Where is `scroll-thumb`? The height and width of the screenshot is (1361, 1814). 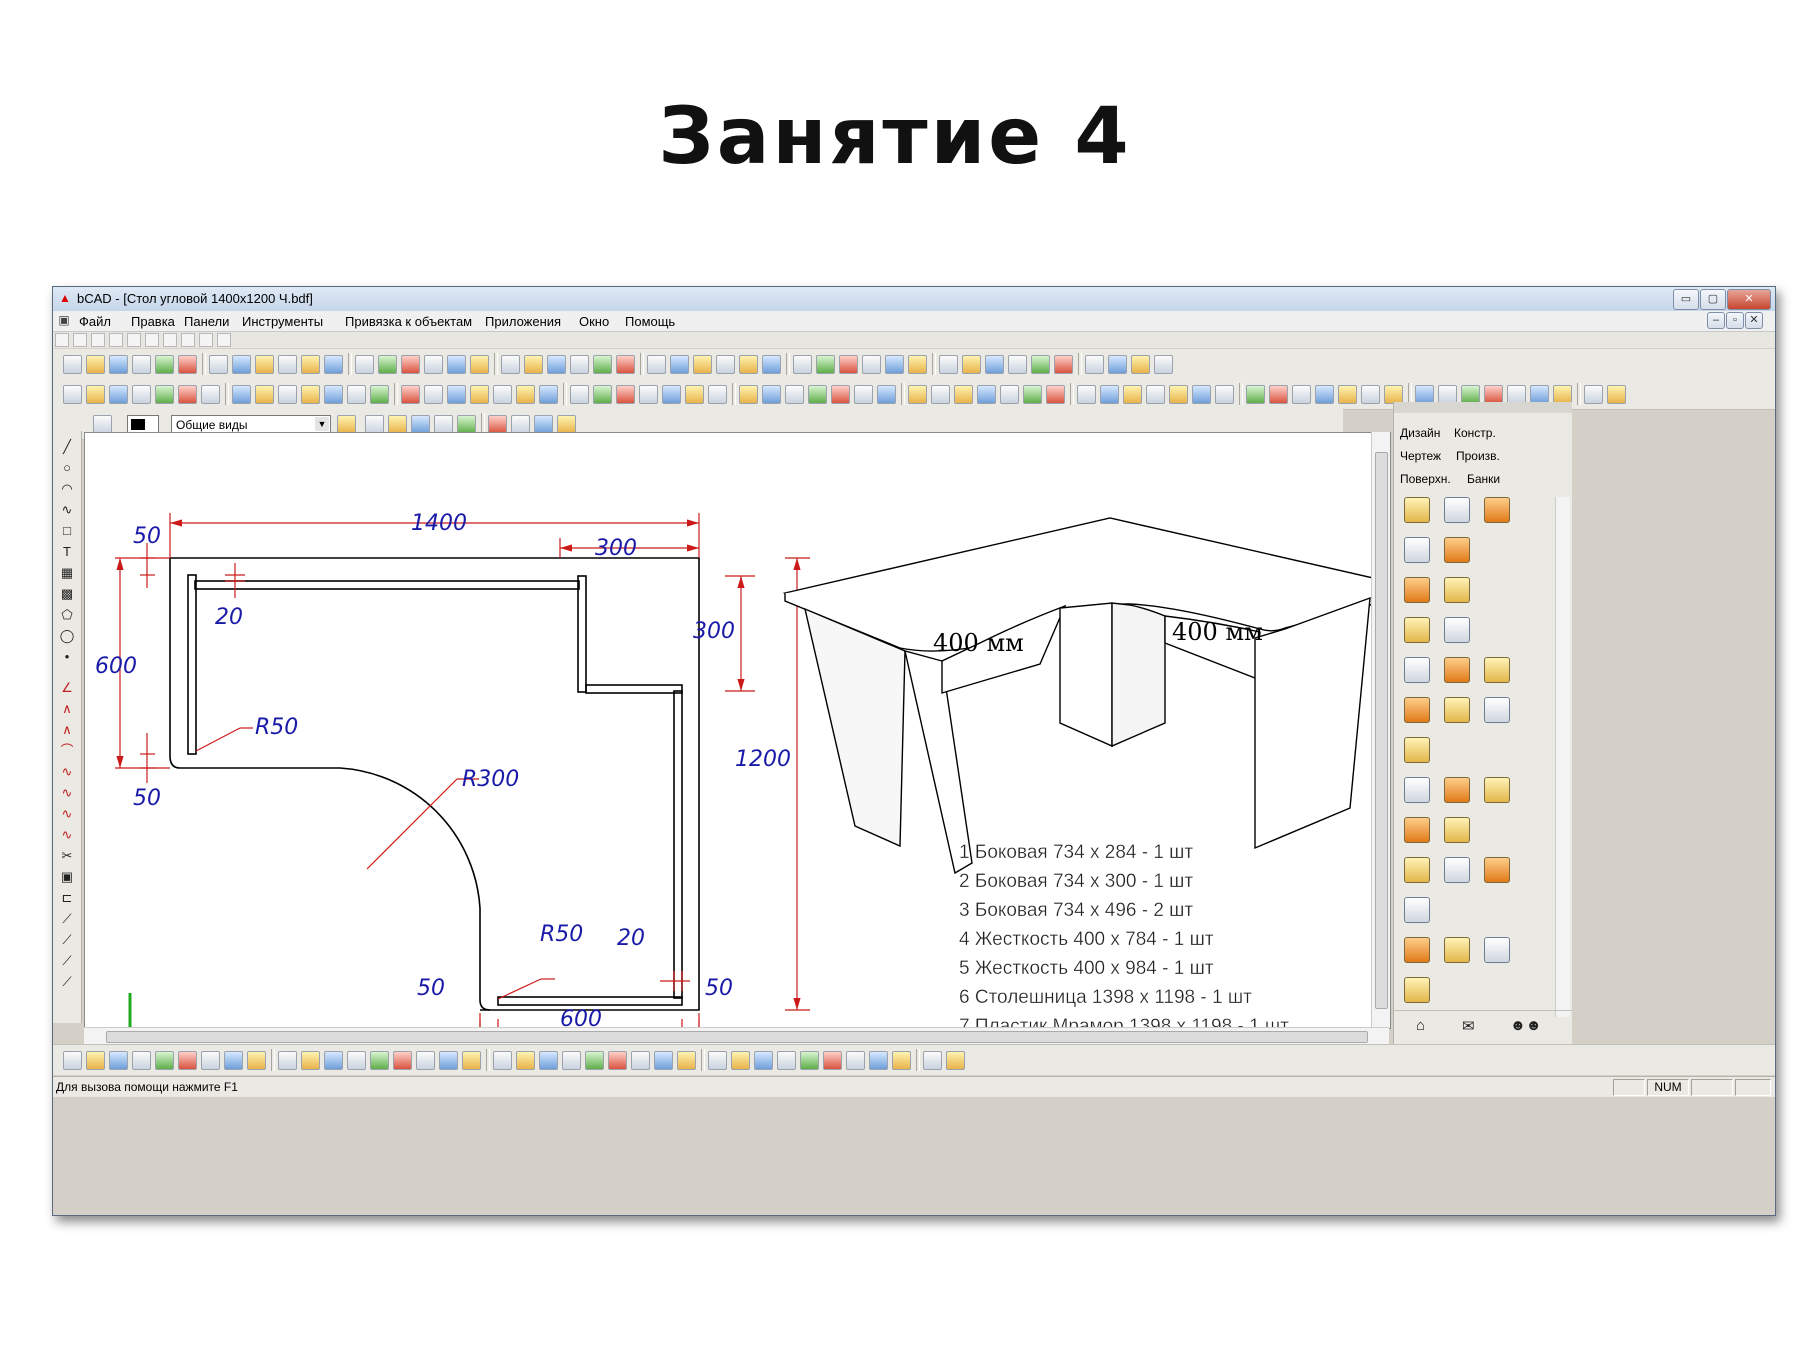 scroll-thumb is located at coordinates (737, 1037).